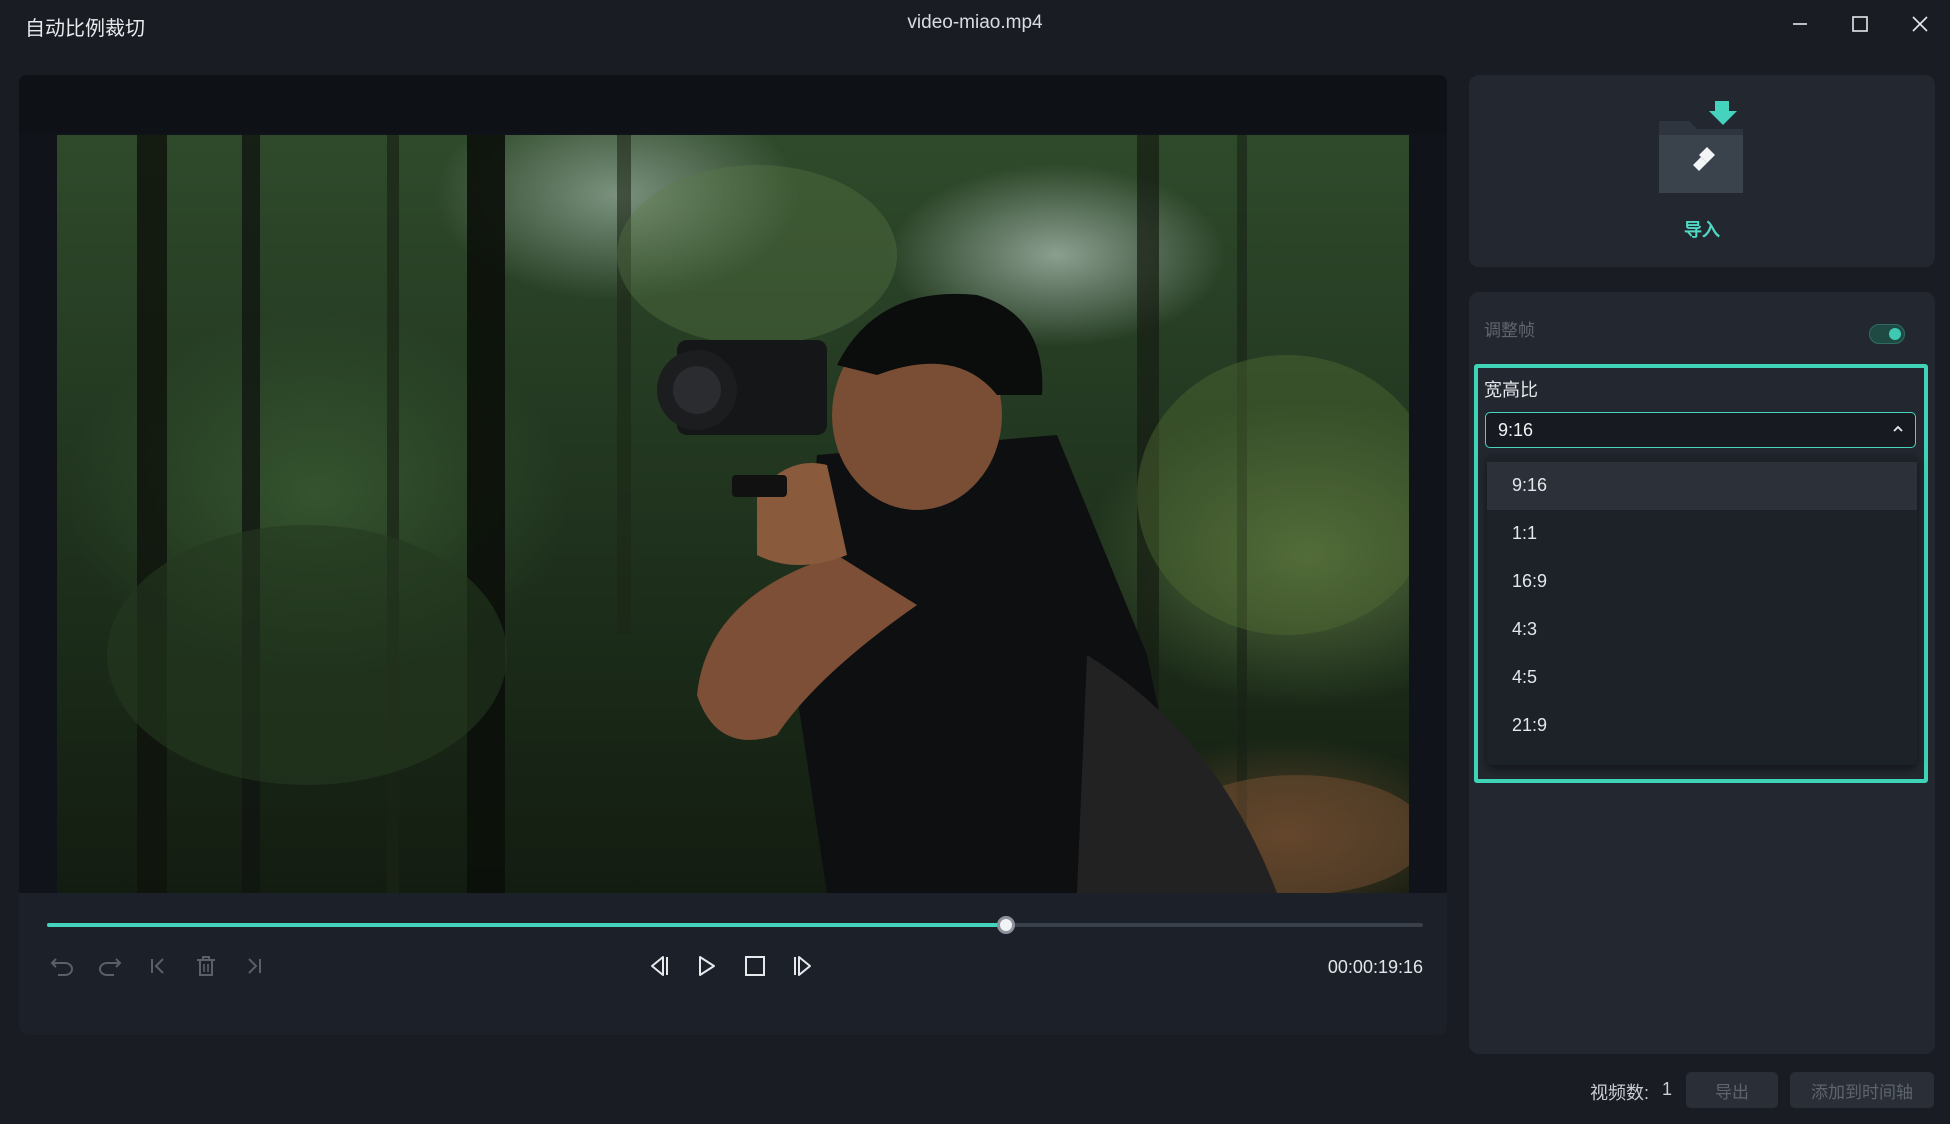 Image resolution: width=1950 pixels, height=1124 pixels. I want to click on dropdown-option-16-9: 16:9, so click(1702, 582).